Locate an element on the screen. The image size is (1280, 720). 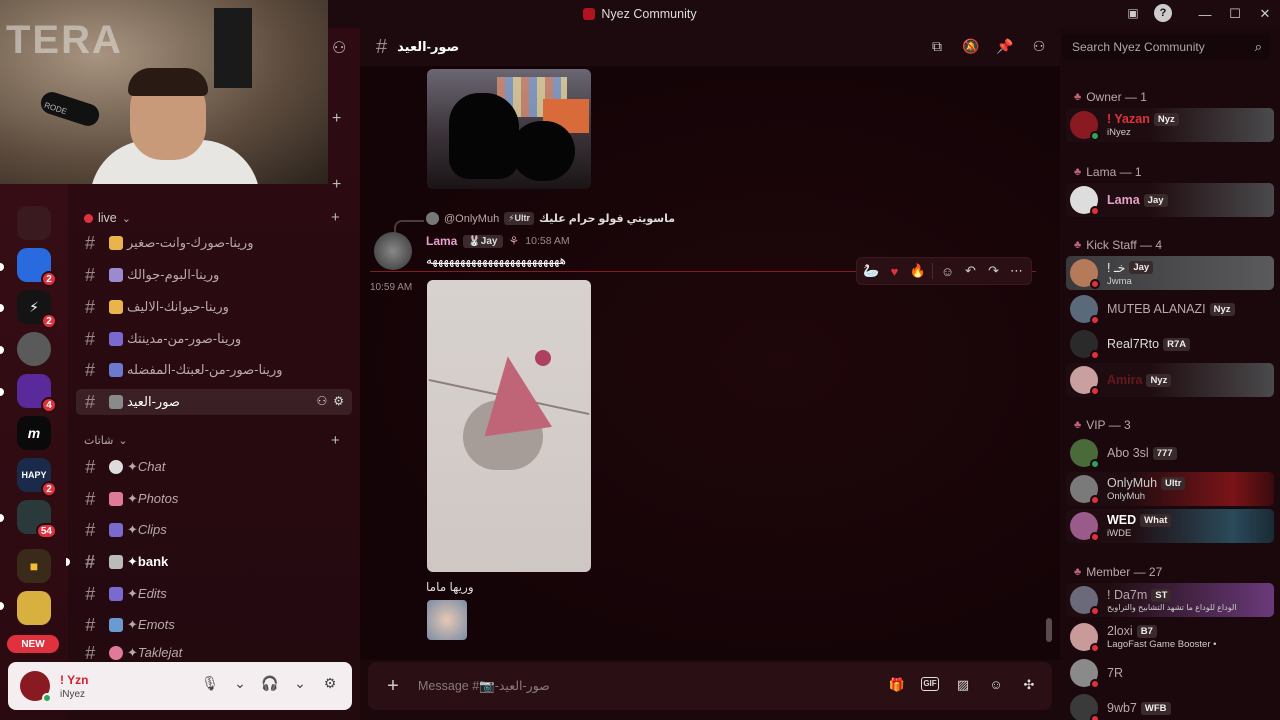
chat-header: # صور-العيد ⧉ 🔕 📌 ⚇ is located at coordinates (710, 47).